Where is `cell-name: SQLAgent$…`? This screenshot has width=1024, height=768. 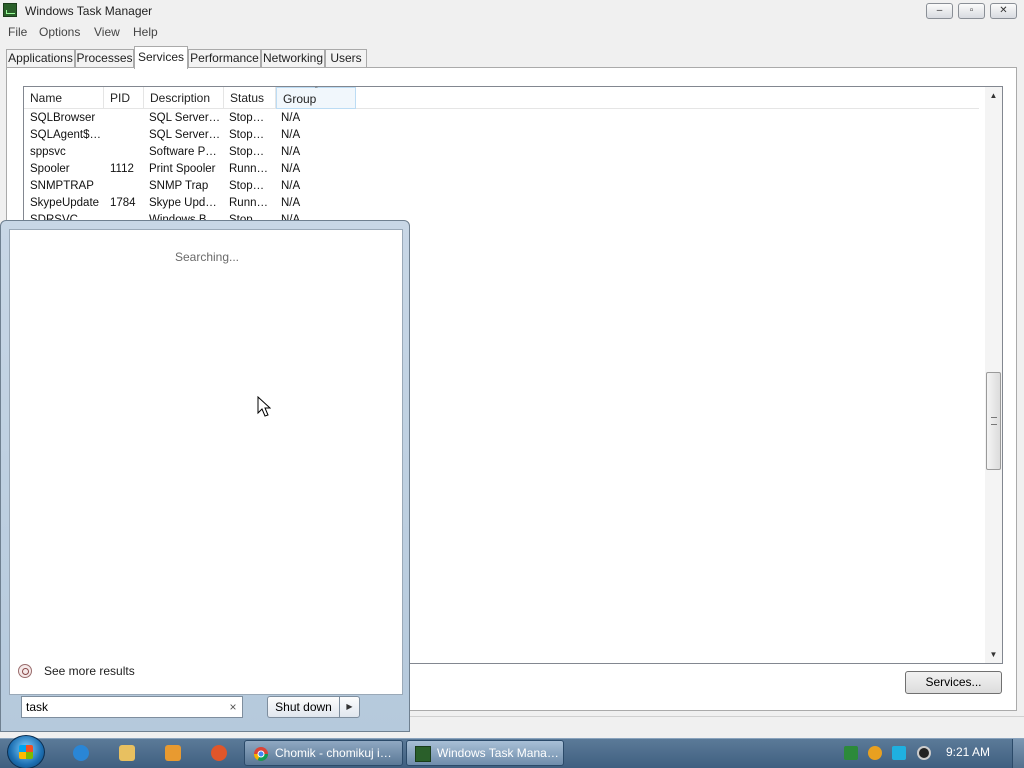
cell-name: SQLAgent$… is located at coordinates (65, 135).